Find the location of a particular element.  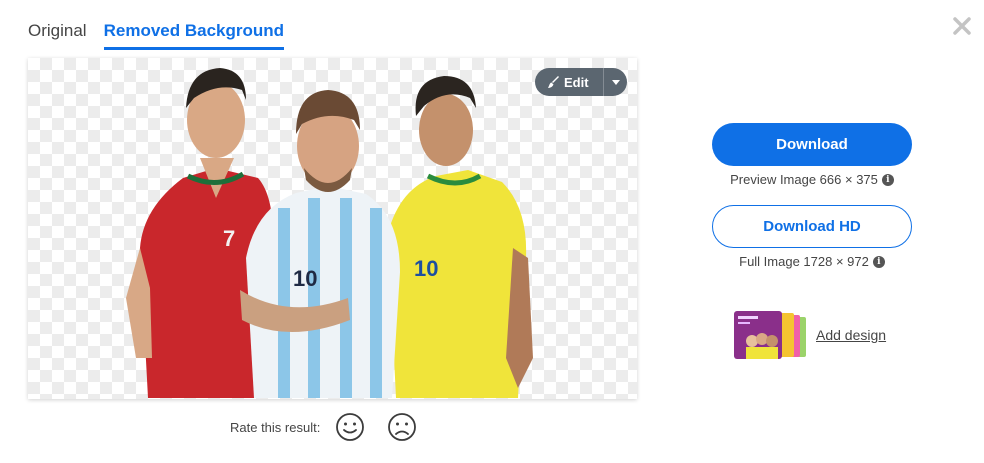

design-thumbnails is located at coordinates (770, 335).